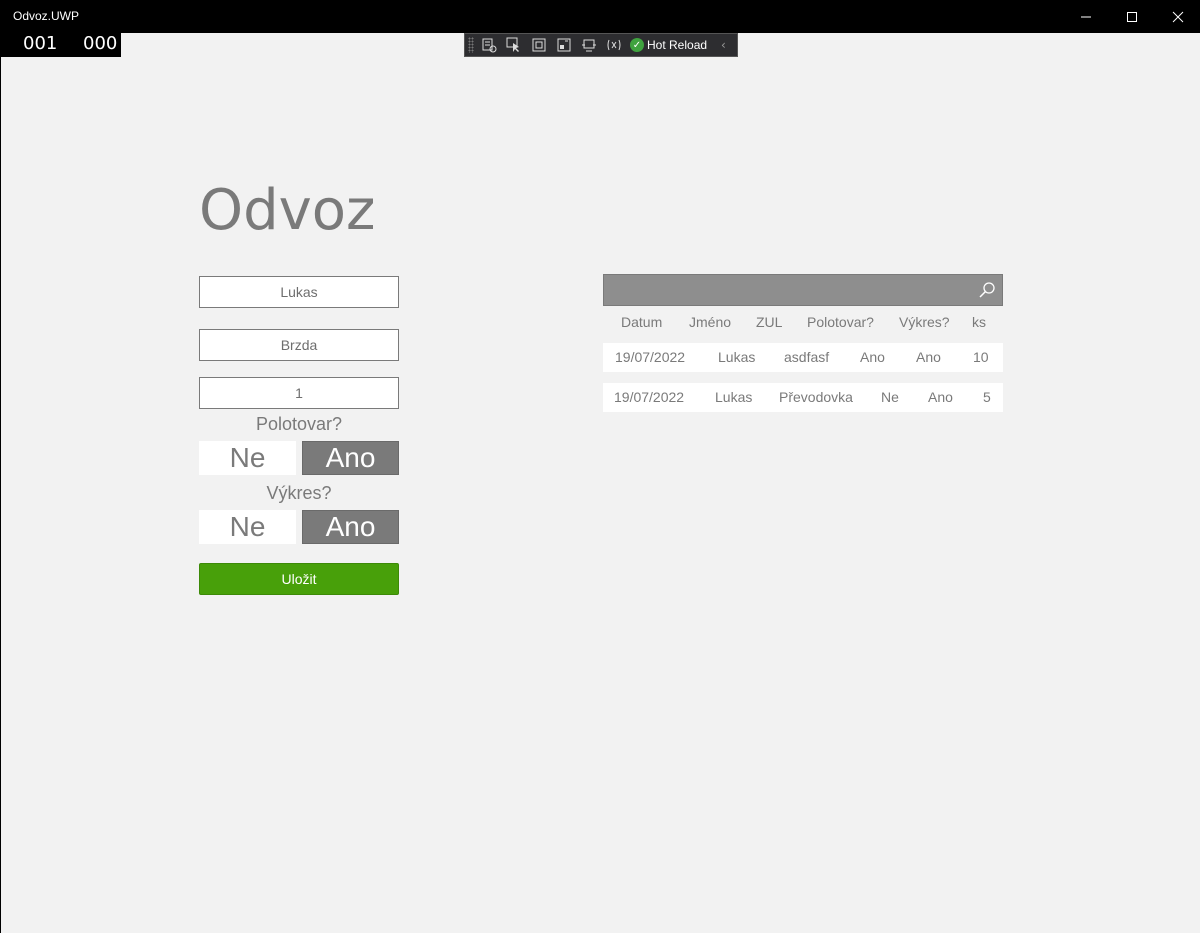 This screenshot has width=1200, height=933. I want to click on hot-reload-status: ✓ Hot Reload, so click(668, 45).